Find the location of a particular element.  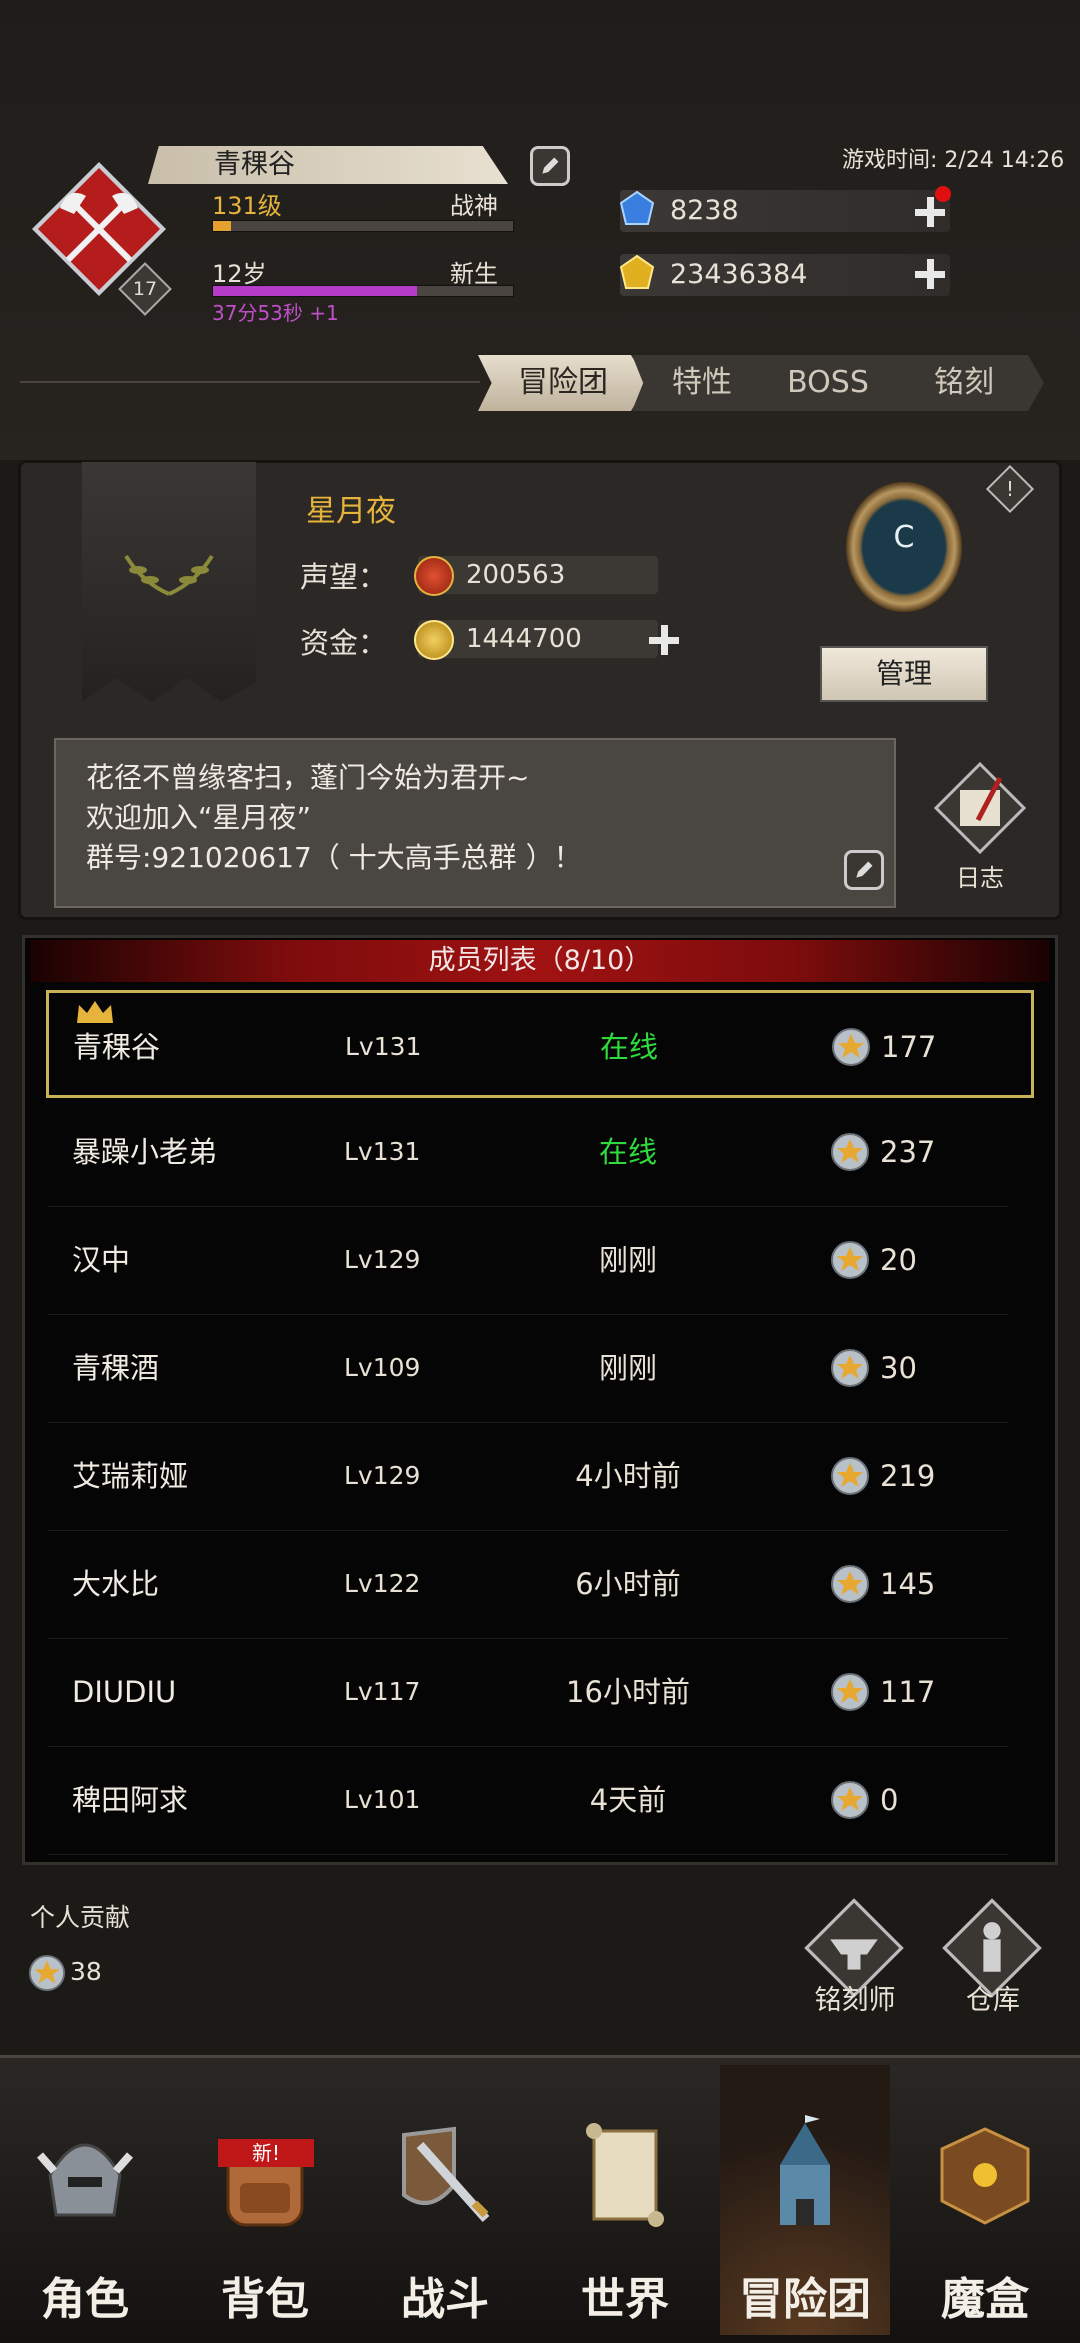

nav-label: 魔盒 is located at coordinates (985, 2299).